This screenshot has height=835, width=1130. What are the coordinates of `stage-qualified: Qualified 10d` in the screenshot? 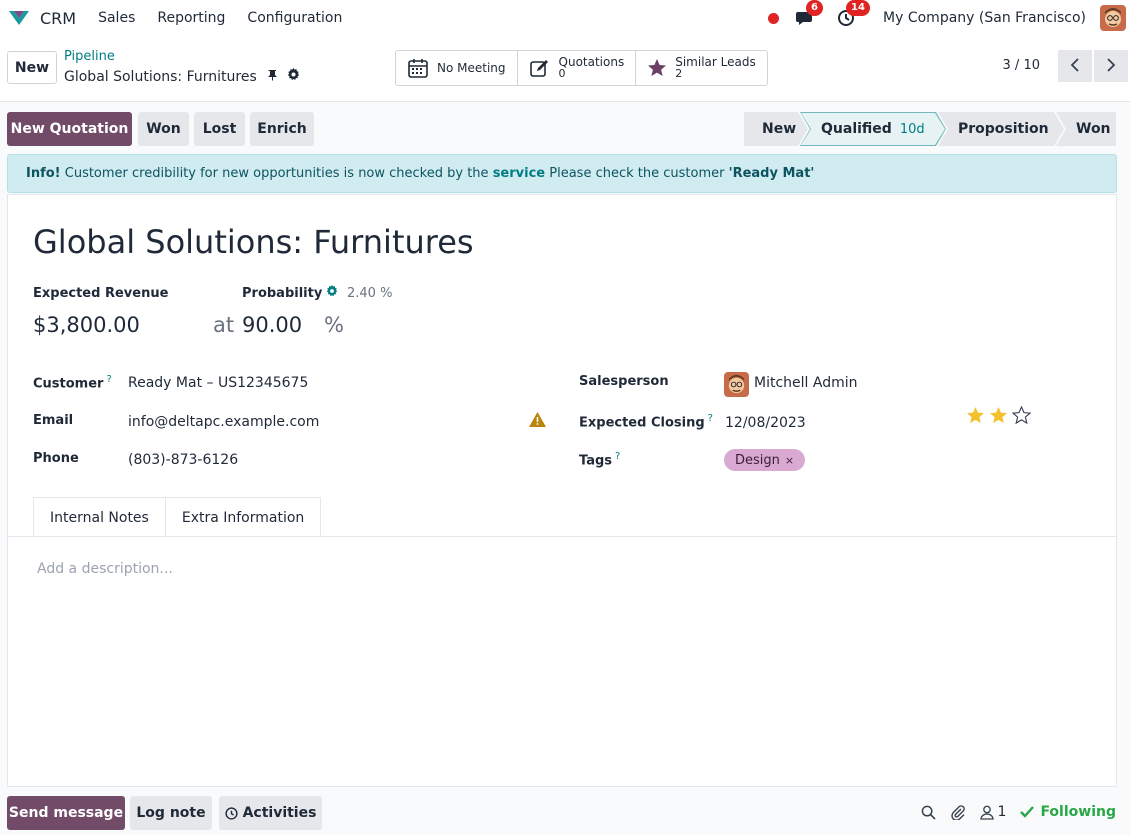 It's located at (873, 129).